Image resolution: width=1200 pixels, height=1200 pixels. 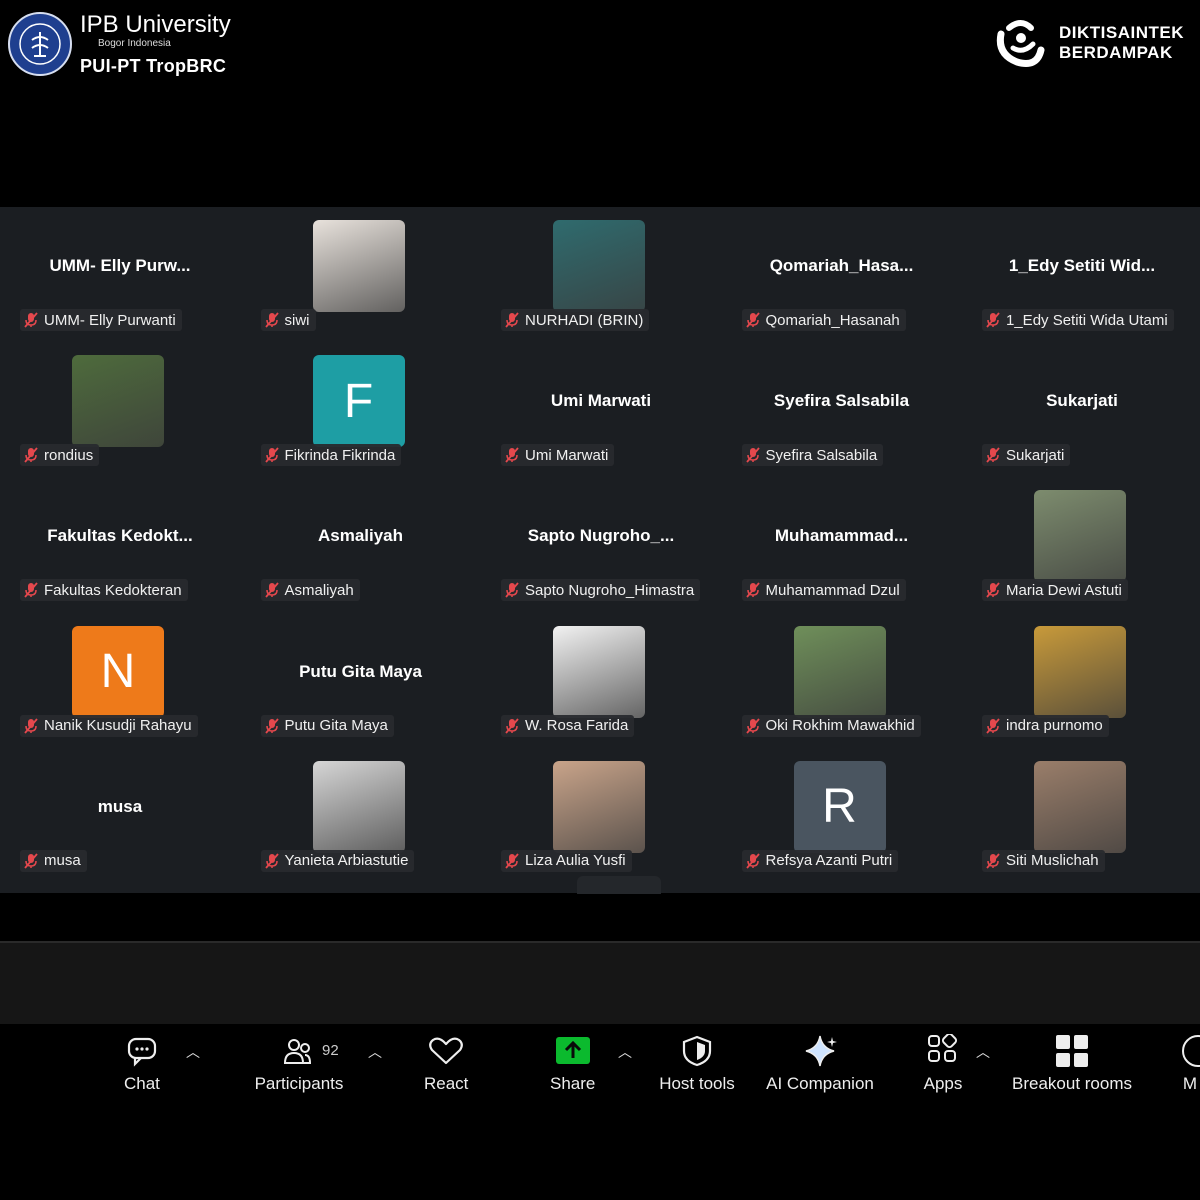 I want to click on participant-name: Fakultas Kedokteran, so click(x=113, y=590).